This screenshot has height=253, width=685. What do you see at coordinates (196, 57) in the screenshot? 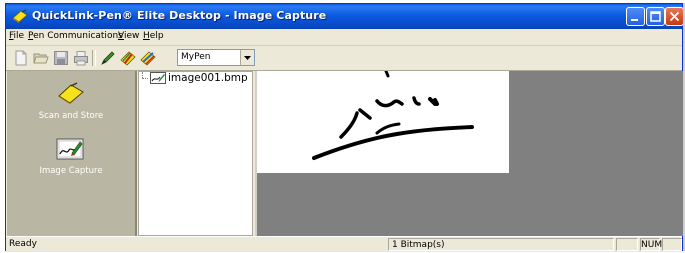
I see `pen-select-value: MyPen` at bounding box center [196, 57].